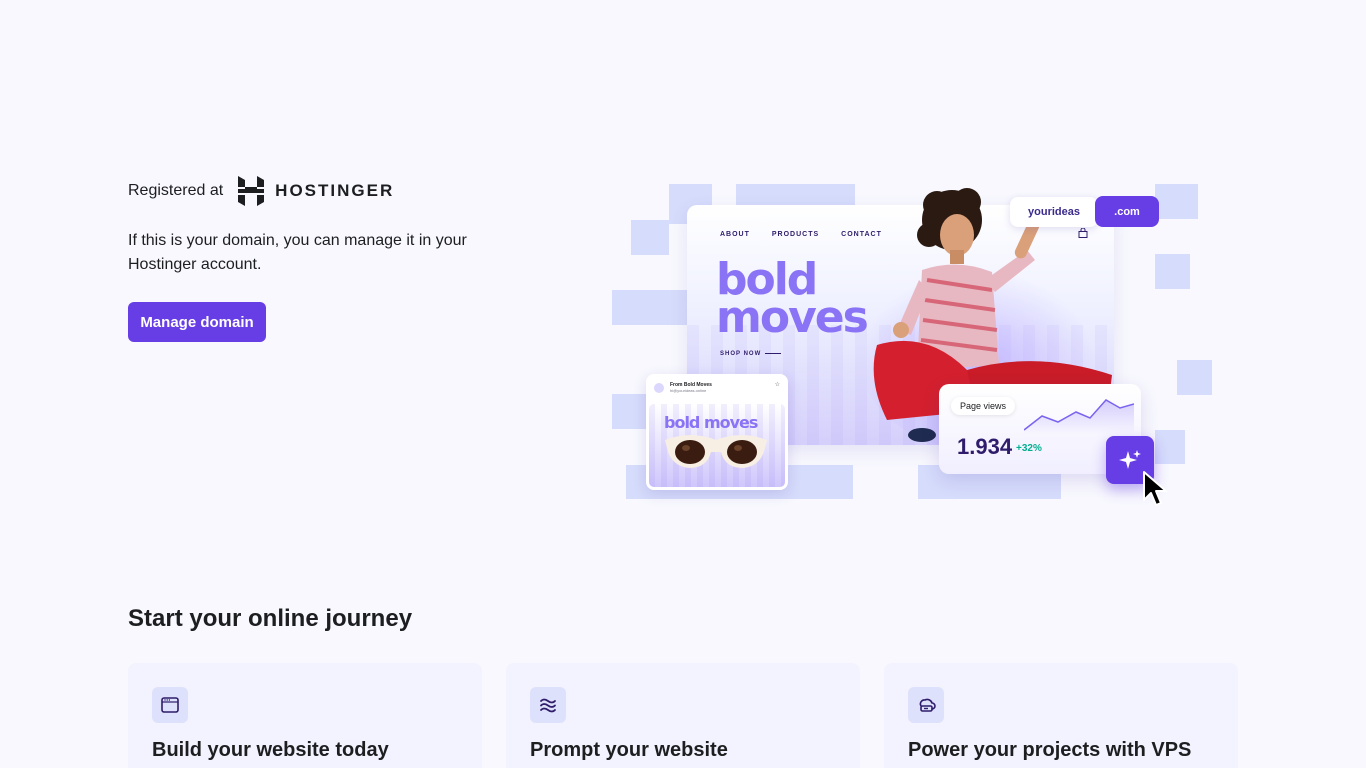 Image resolution: width=1366 pixels, height=768 pixels. I want to click on email-body: bold moves, so click(717, 445).